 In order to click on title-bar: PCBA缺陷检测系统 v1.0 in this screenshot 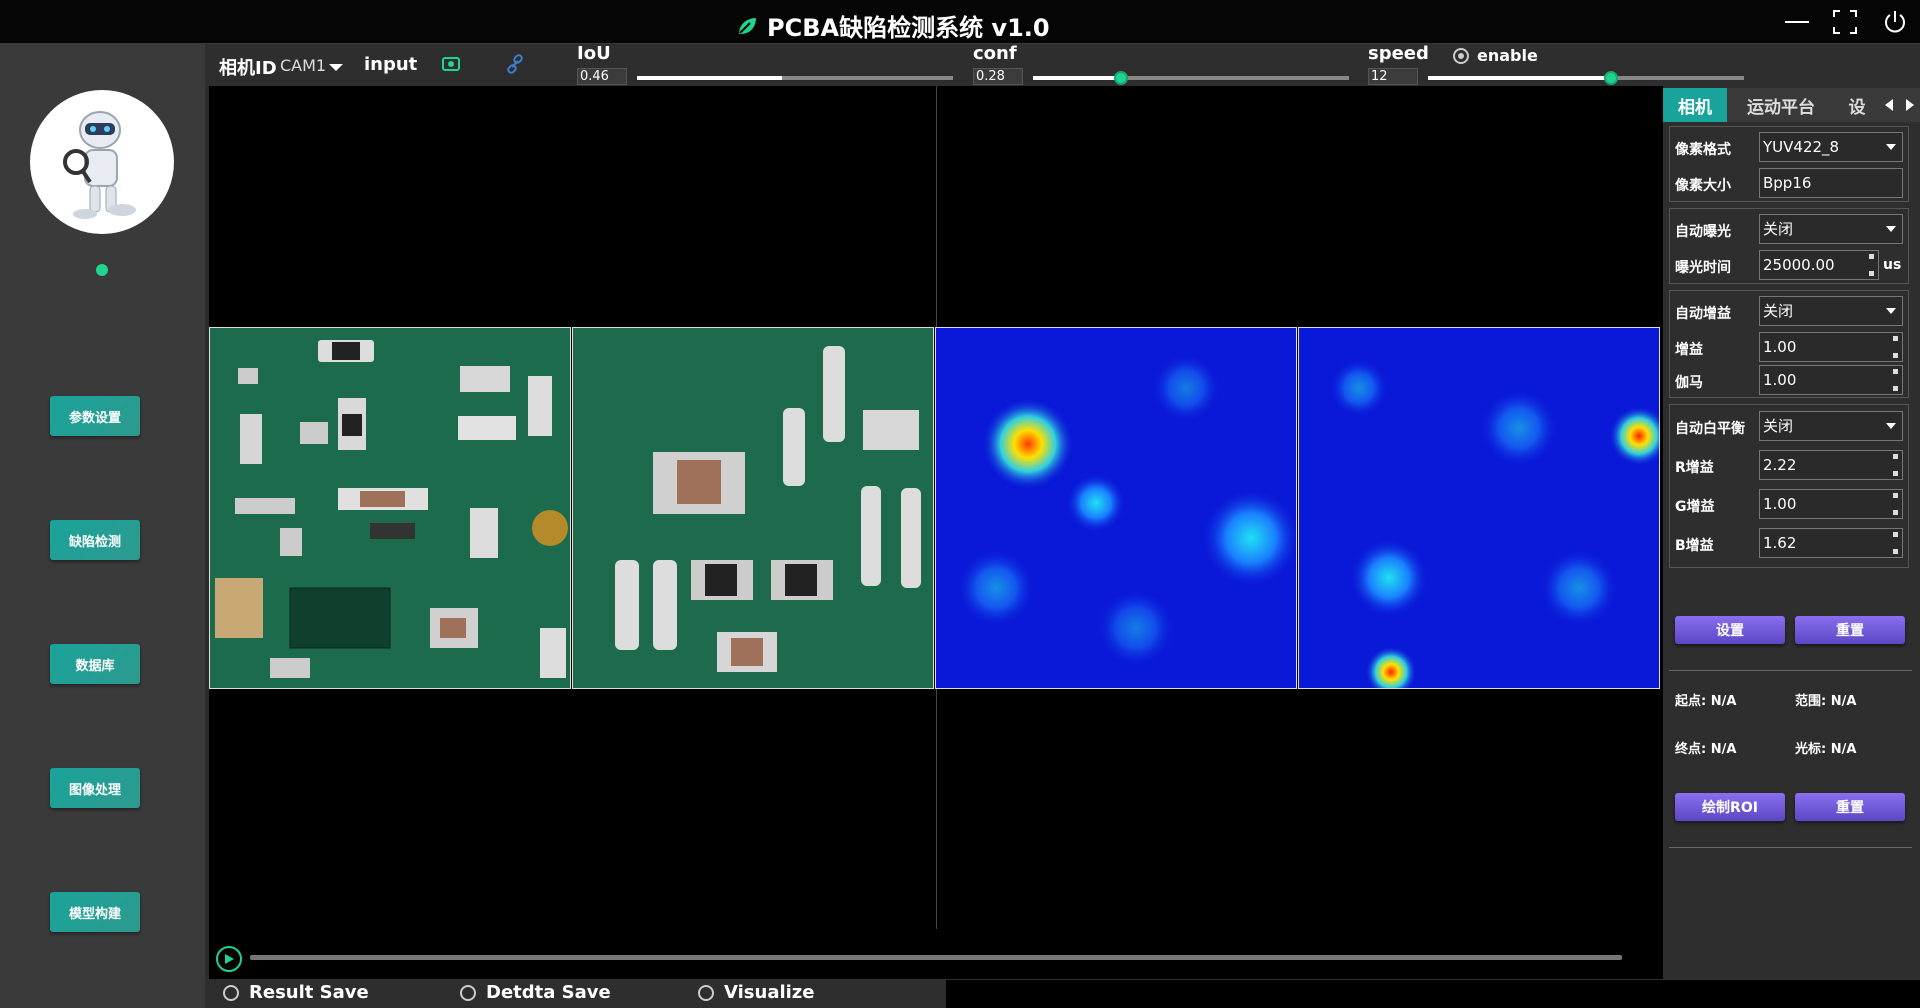, I will do `click(960, 22)`.